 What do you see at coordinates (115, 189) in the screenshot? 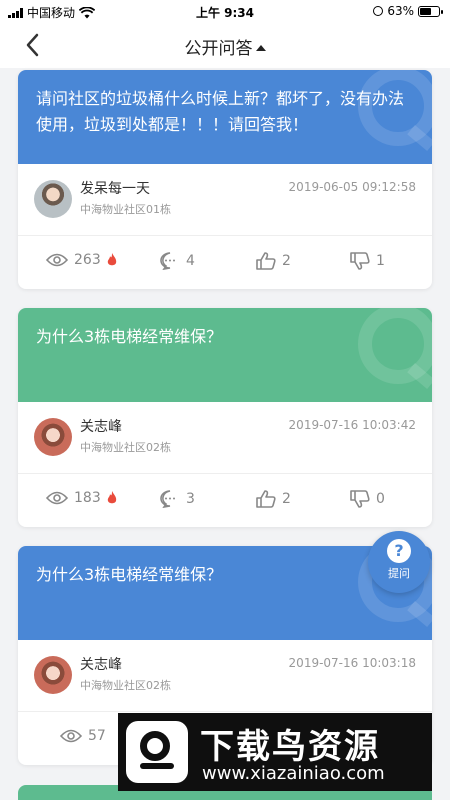
I see `author-name: 发呆每一天` at bounding box center [115, 189].